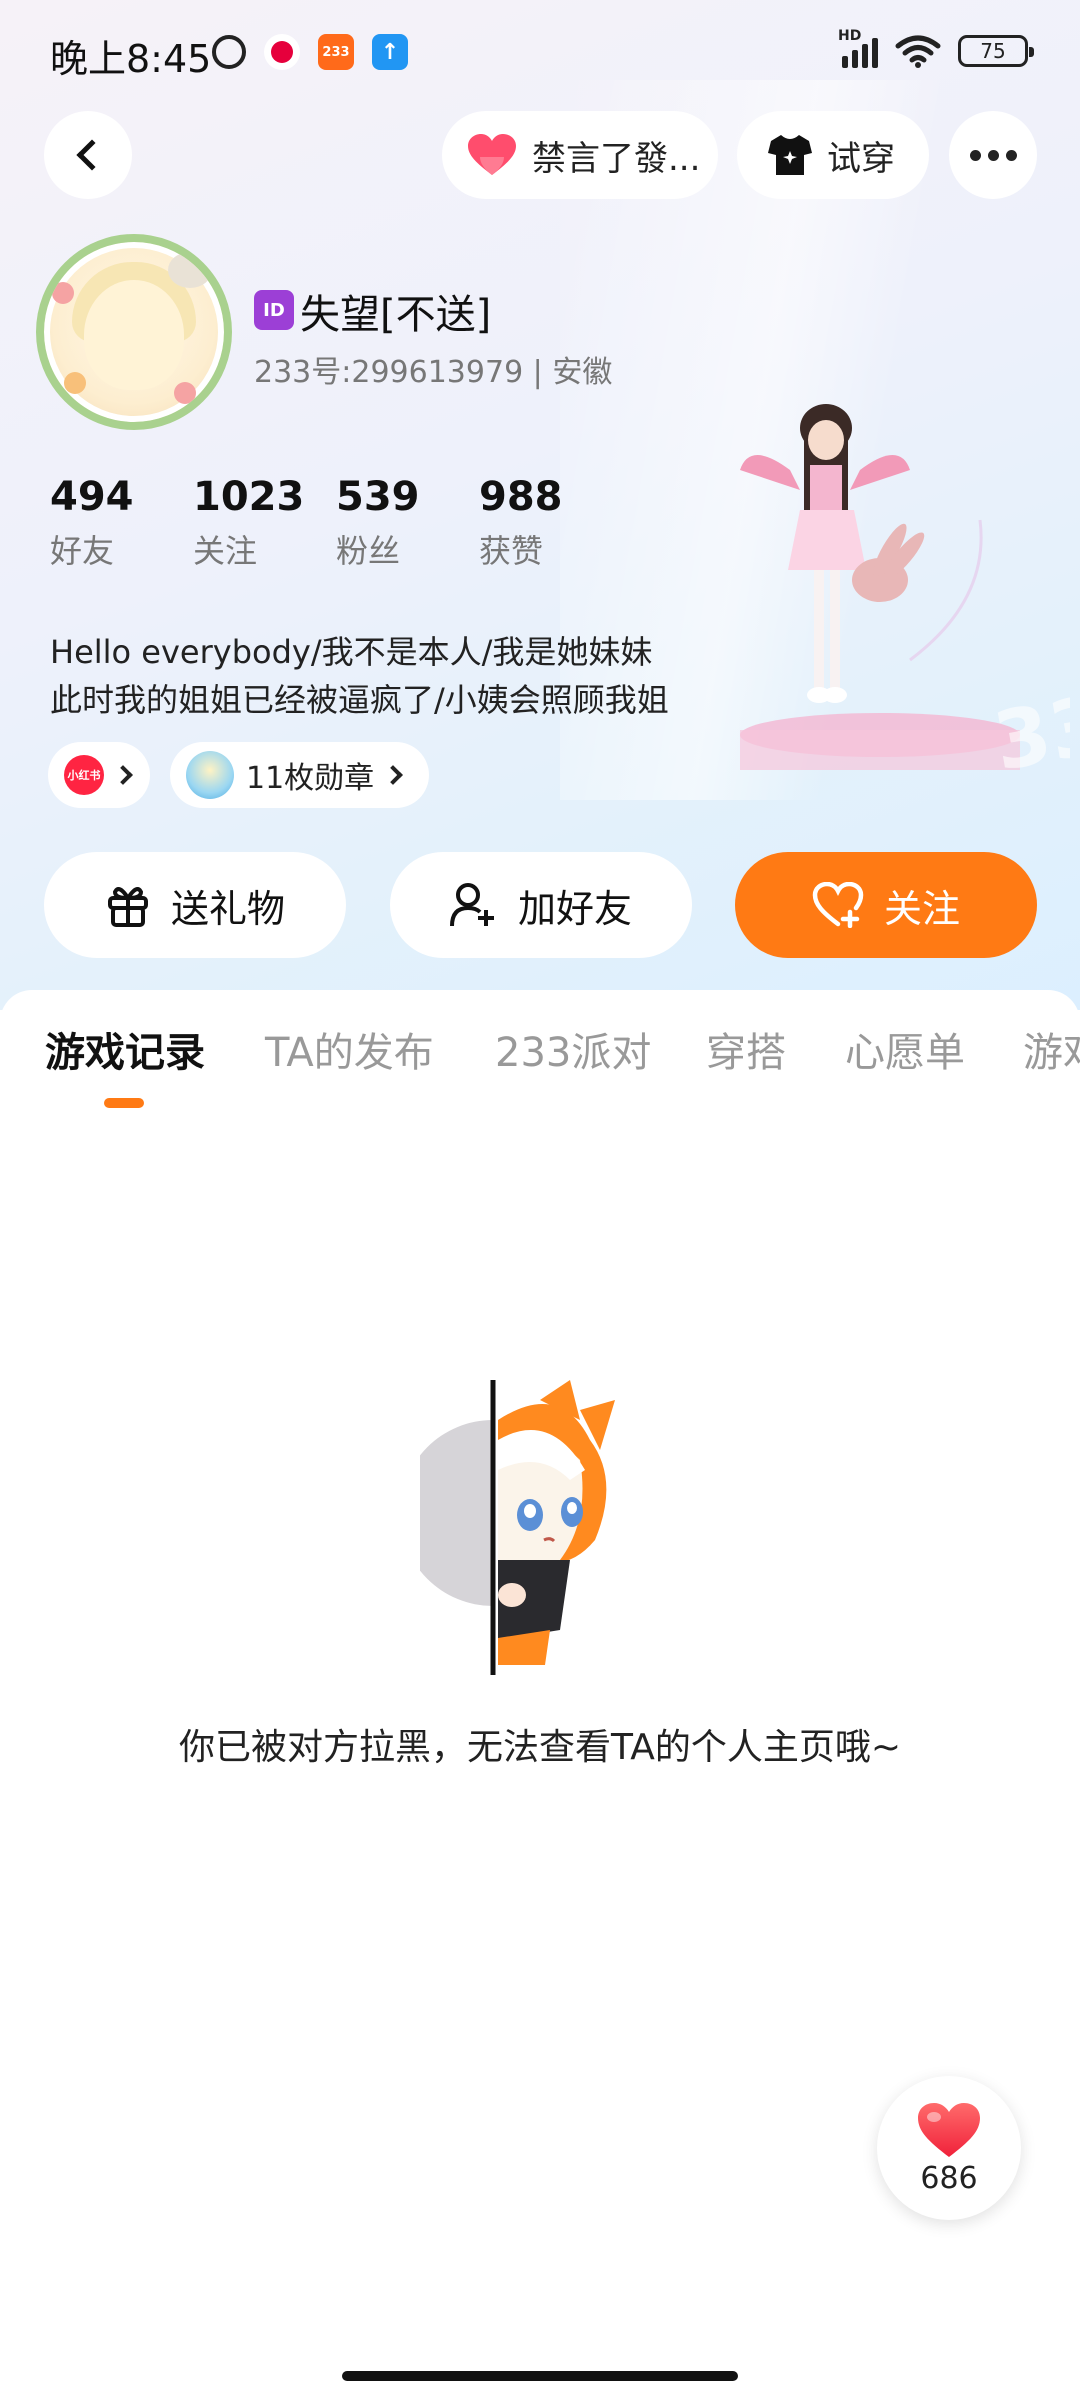 Image resolution: width=1080 pixels, height=2400 pixels. What do you see at coordinates (349, 1049) in the screenshot?
I see `tab-posts: TA的发布` at bounding box center [349, 1049].